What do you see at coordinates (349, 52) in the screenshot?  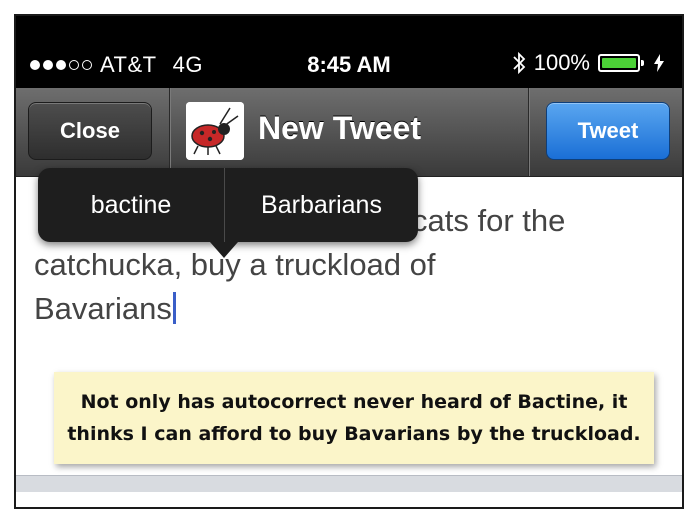 I see `status-bar: AT&T 4G 8:45 AM 100%` at bounding box center [349, 52].